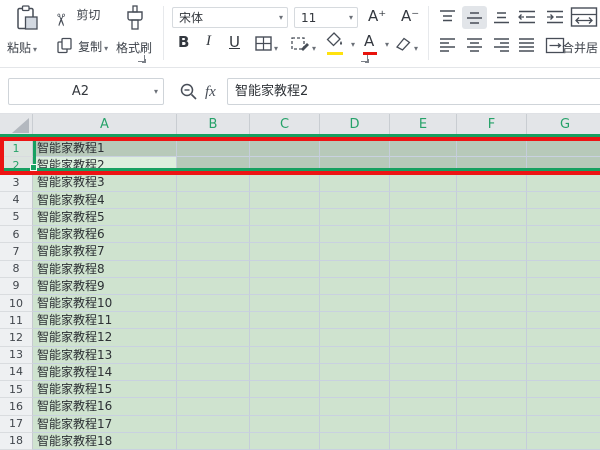 The height and width of the screenshot is (450, 600). Describe the element at coordinates (105, 303) in the screenshot. I see `cell-A10: 智能家教程10` at that location.